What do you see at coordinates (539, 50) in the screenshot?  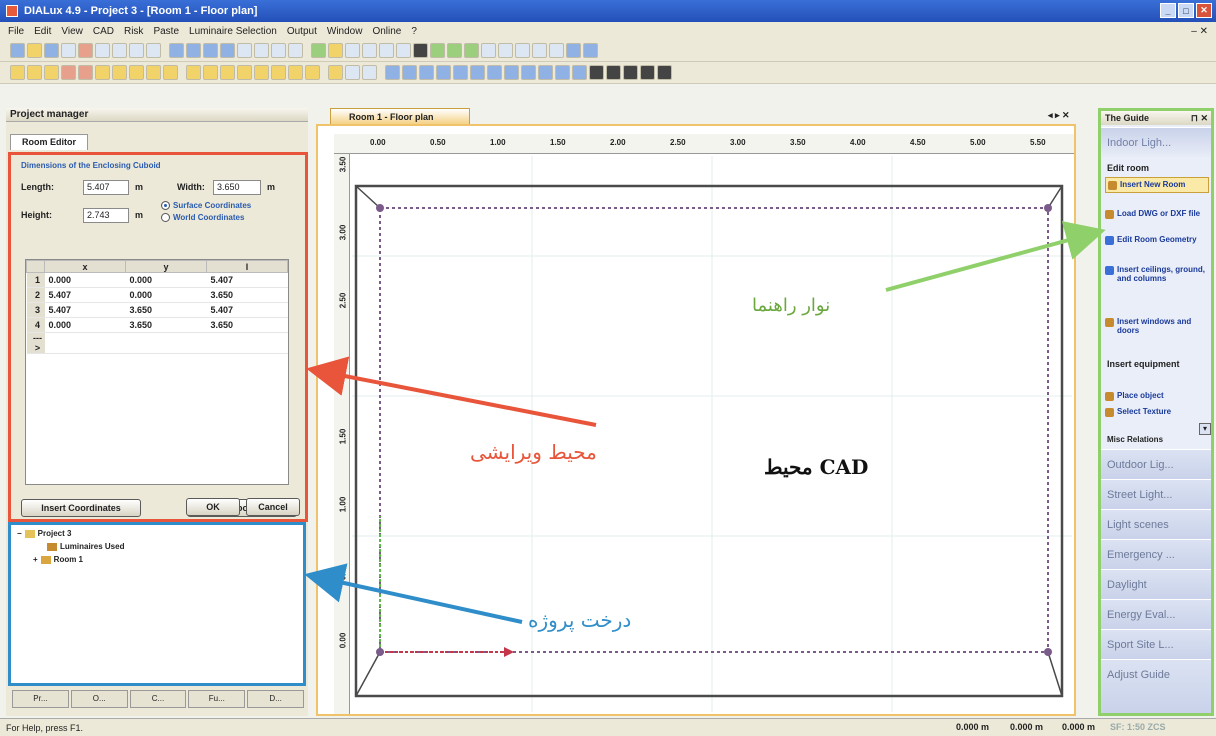 I see `output-7-icon` at bounding box center [539, 50].